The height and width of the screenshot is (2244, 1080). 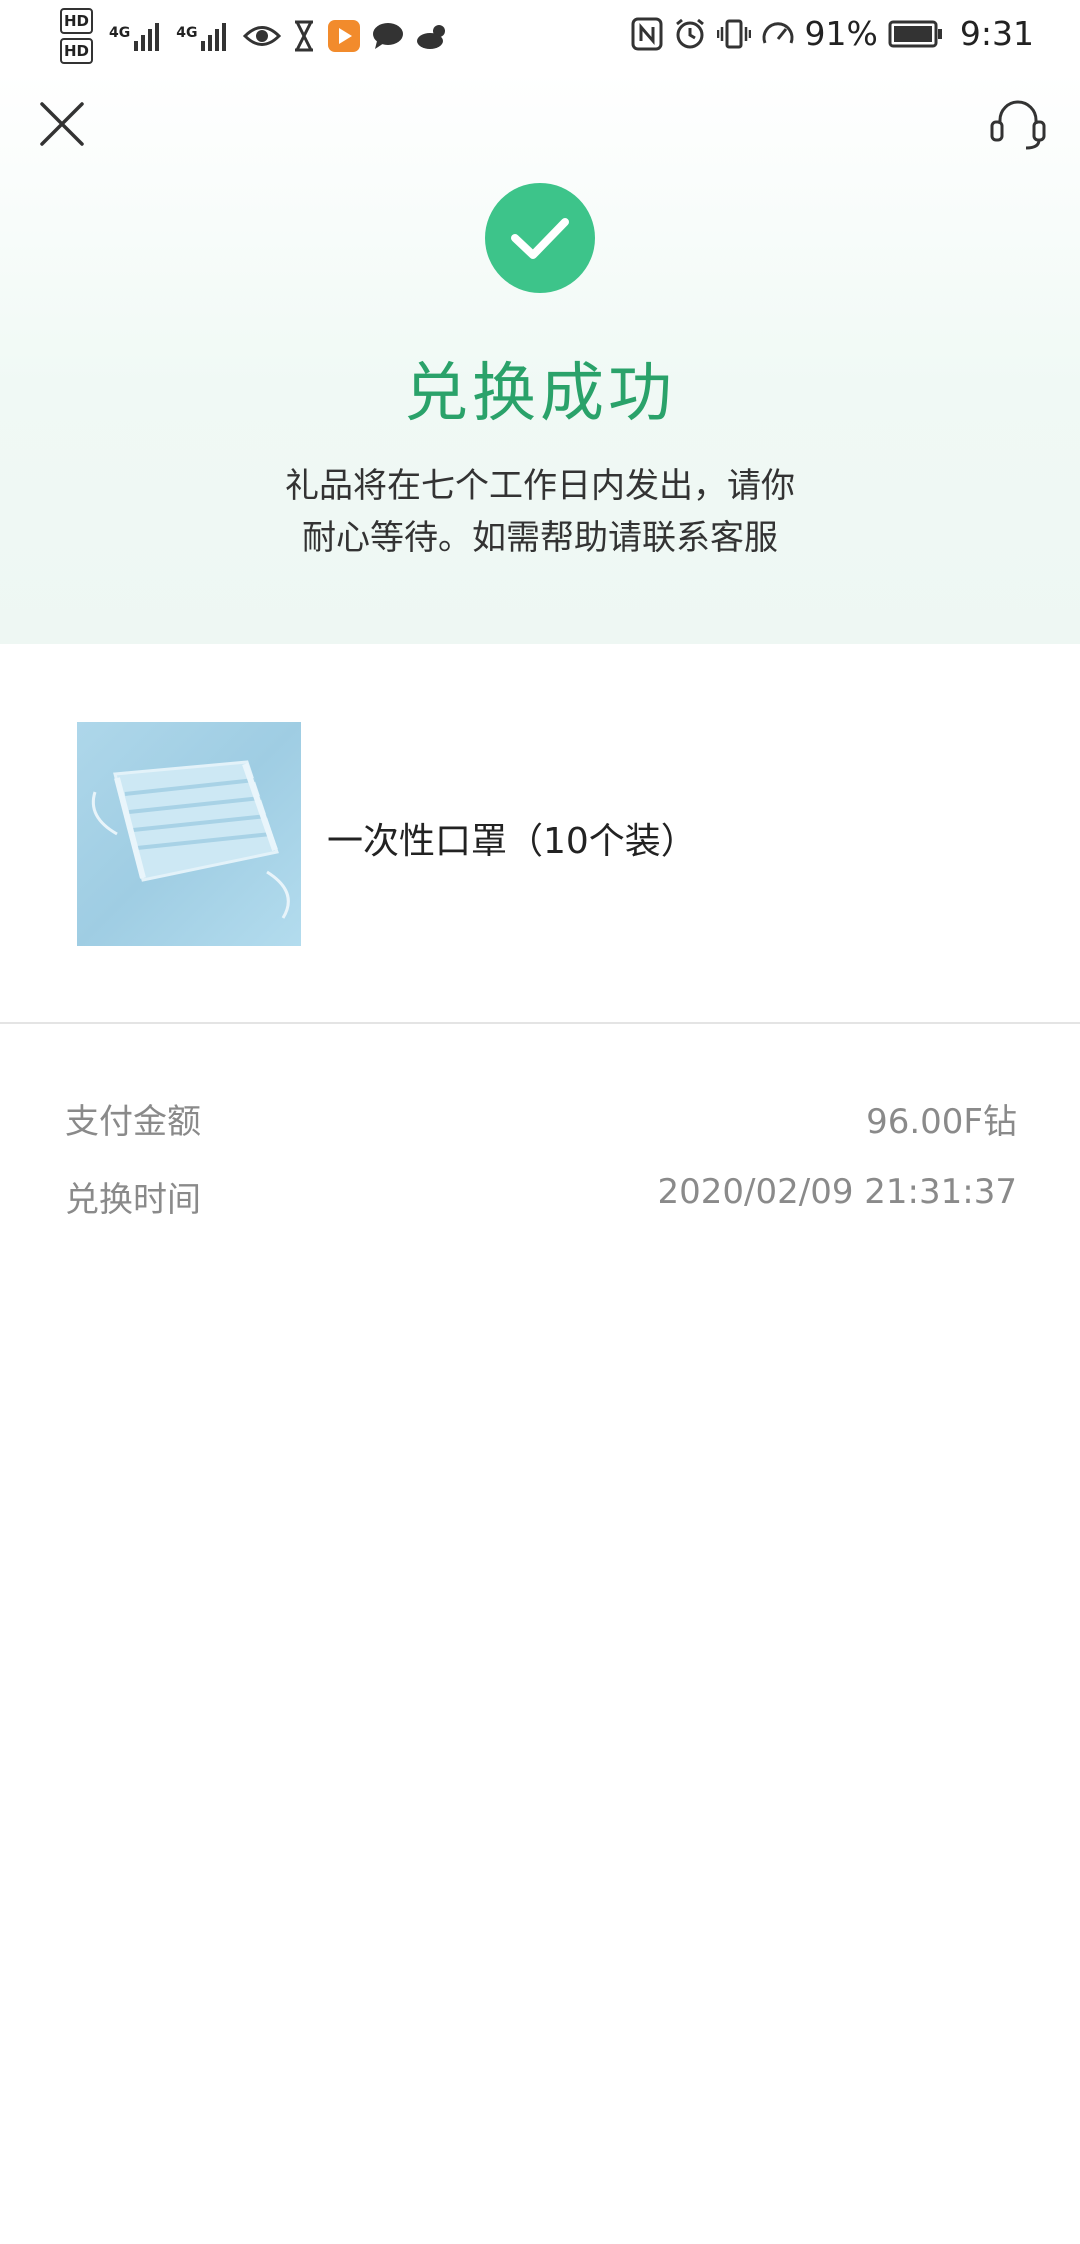 I want to click on vibrate-icon, so click(x=733, y=33).